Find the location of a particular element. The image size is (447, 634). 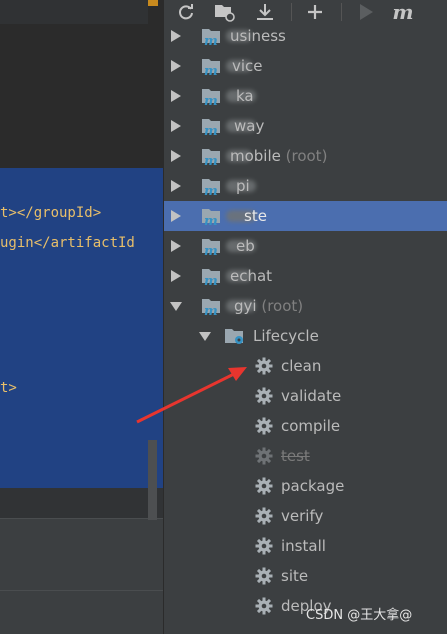

code-line-artifactid: ugin</artifactId is located at coordinates (67, 243).